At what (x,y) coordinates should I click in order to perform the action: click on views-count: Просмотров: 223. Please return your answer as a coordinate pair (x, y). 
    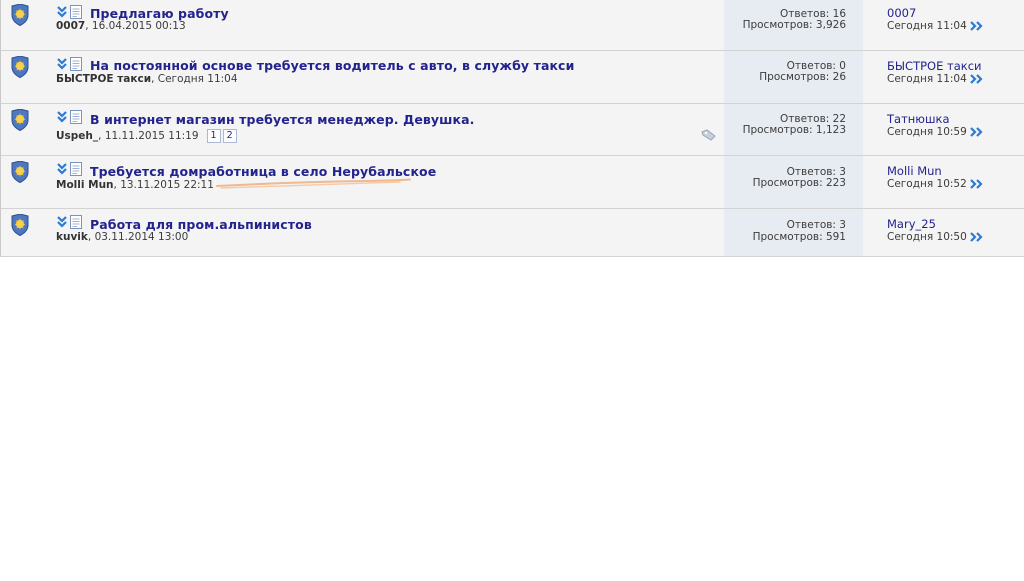
    Looking at the image, I should click on (799, 183).